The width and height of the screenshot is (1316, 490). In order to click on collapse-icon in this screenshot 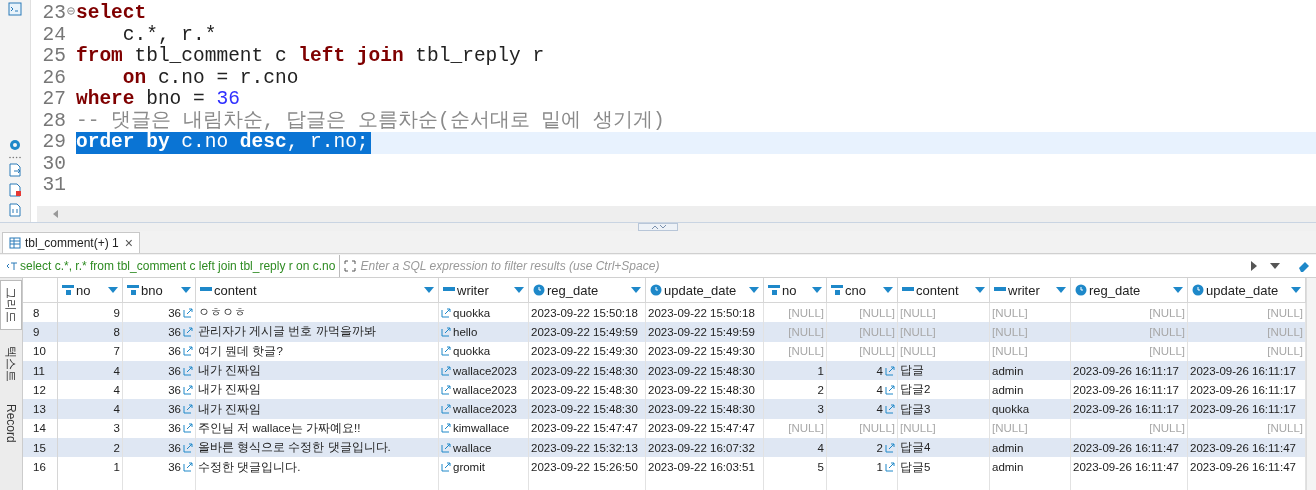, I will do `click(71, 11)`.